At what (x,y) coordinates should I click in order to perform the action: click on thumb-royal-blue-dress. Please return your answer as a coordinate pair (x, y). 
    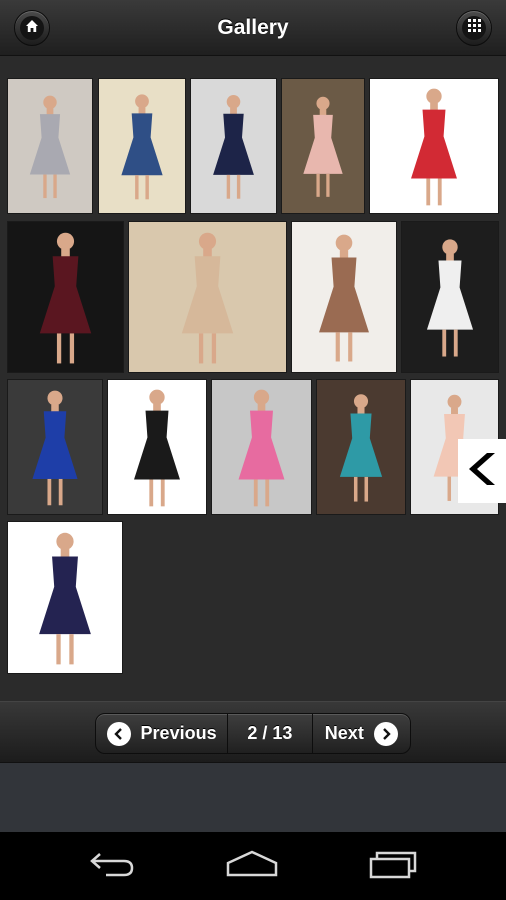
    Looking at the image, I should click on (55, 447).